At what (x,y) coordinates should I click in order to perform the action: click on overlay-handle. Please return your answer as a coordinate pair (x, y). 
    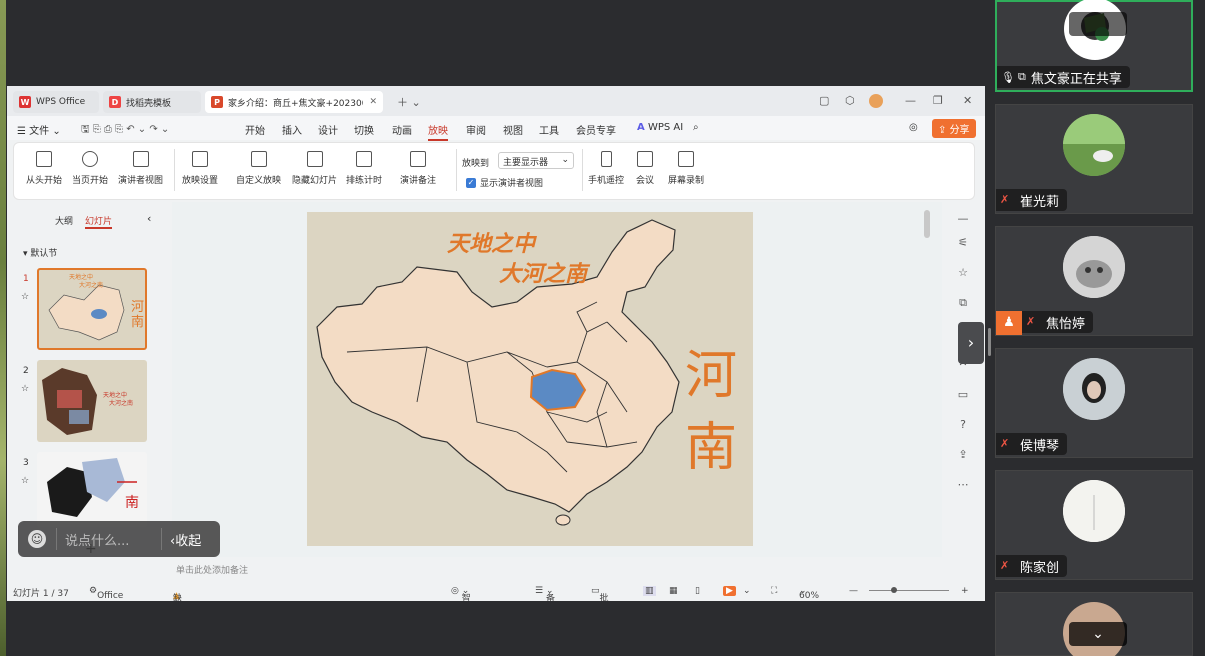
    Looking at the image, I should click on (1098, 24).